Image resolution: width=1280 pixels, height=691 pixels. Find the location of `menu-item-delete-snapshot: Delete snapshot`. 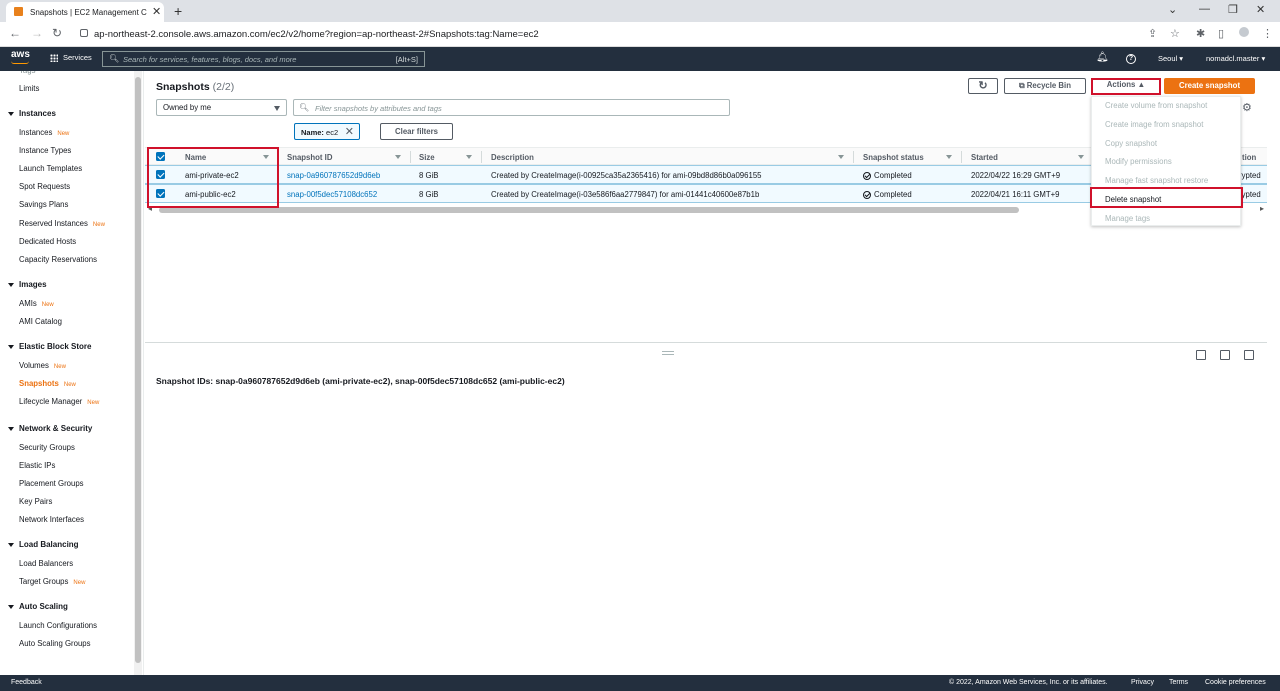

menu-item-delete-snapshot: Delete snapshot is located at coordinates (1133, 199).